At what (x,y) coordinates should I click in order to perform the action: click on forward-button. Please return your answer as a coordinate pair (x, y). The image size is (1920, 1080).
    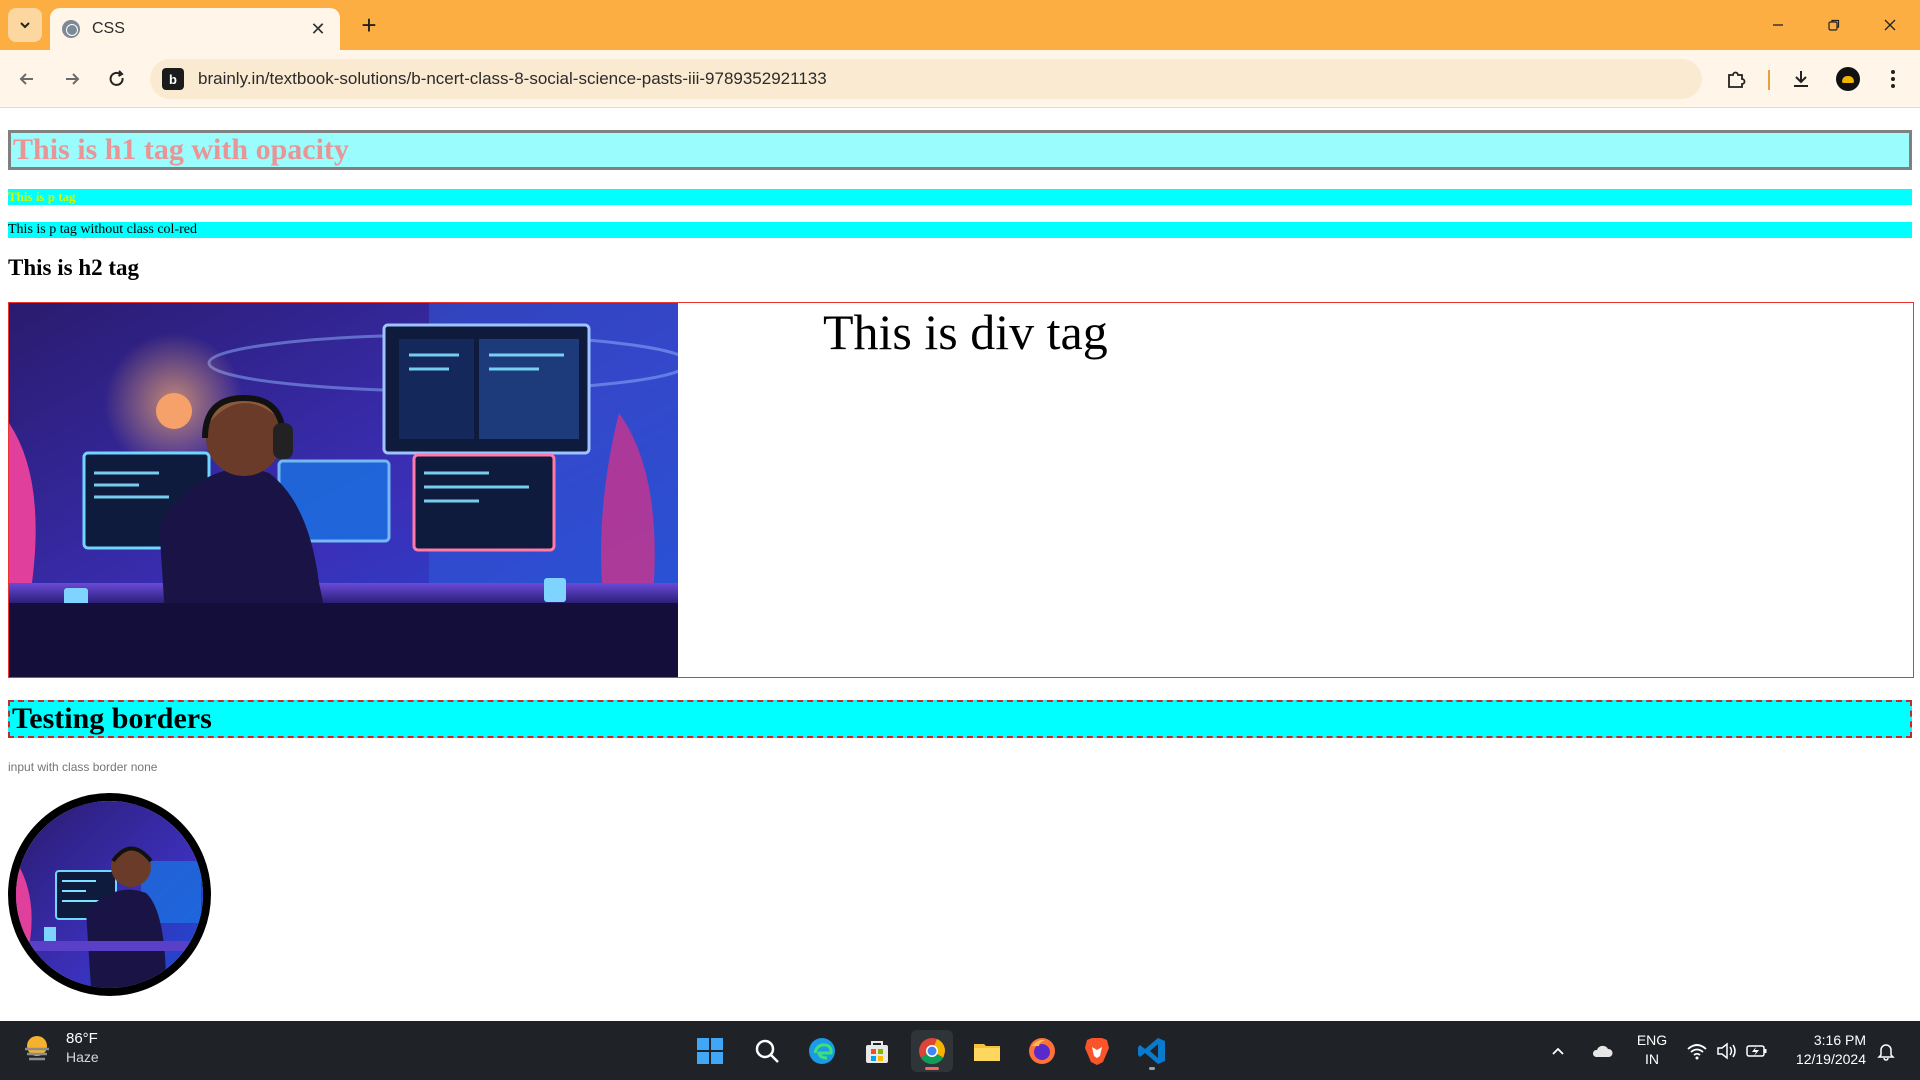
    Looking at the image, I should click on (72, 79).